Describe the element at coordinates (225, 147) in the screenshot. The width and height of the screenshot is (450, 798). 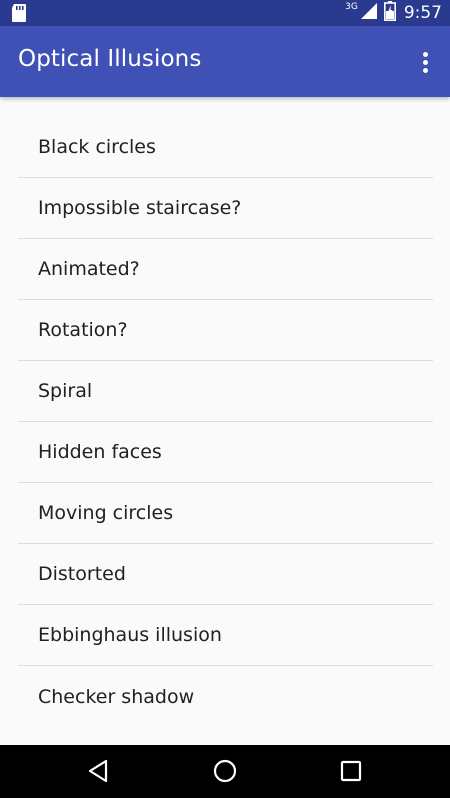
I see `list-item: Black circles` at that location.